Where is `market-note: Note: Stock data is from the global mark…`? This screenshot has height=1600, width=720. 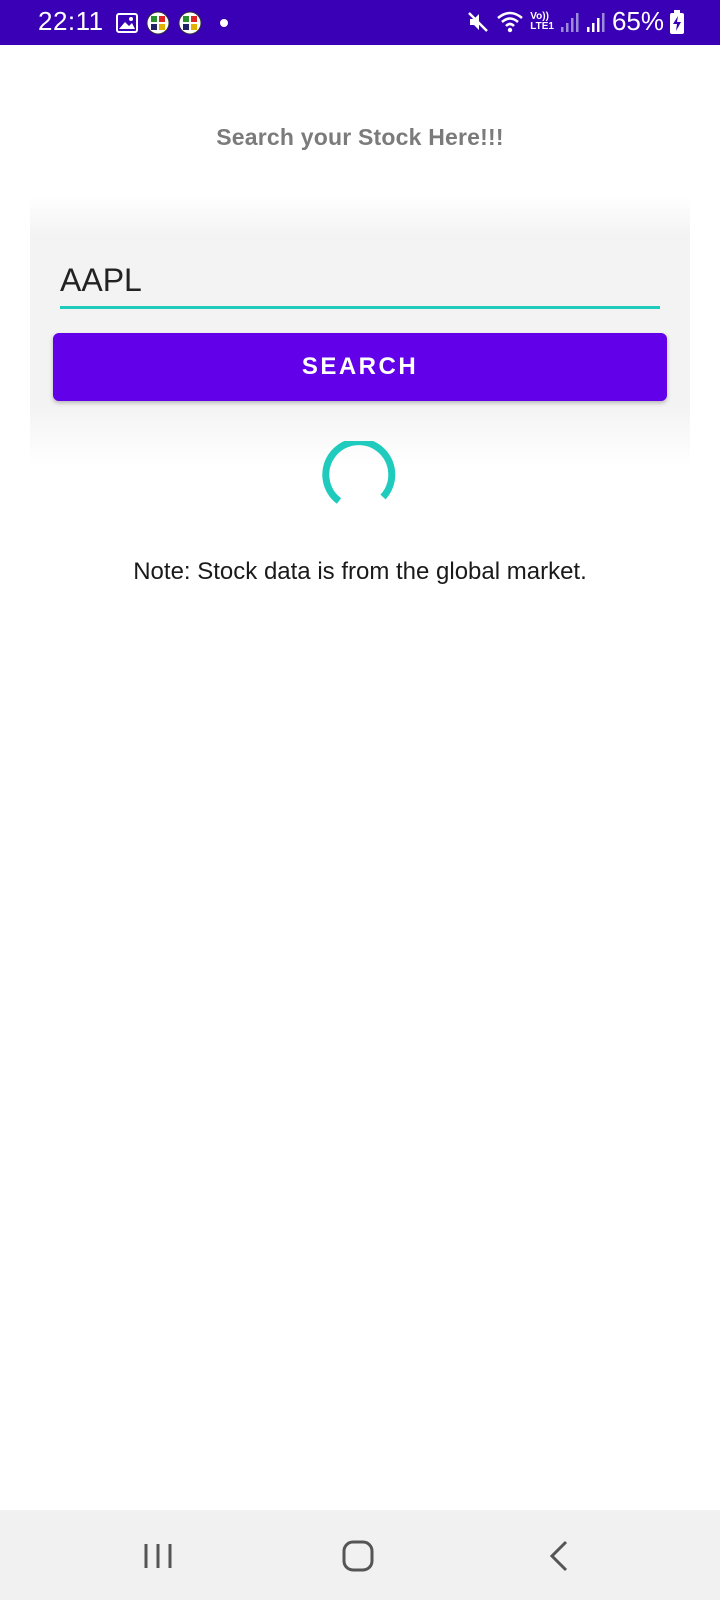
market-note: Note: Stock data is from the global mark… is located at coordinates (360, 571).